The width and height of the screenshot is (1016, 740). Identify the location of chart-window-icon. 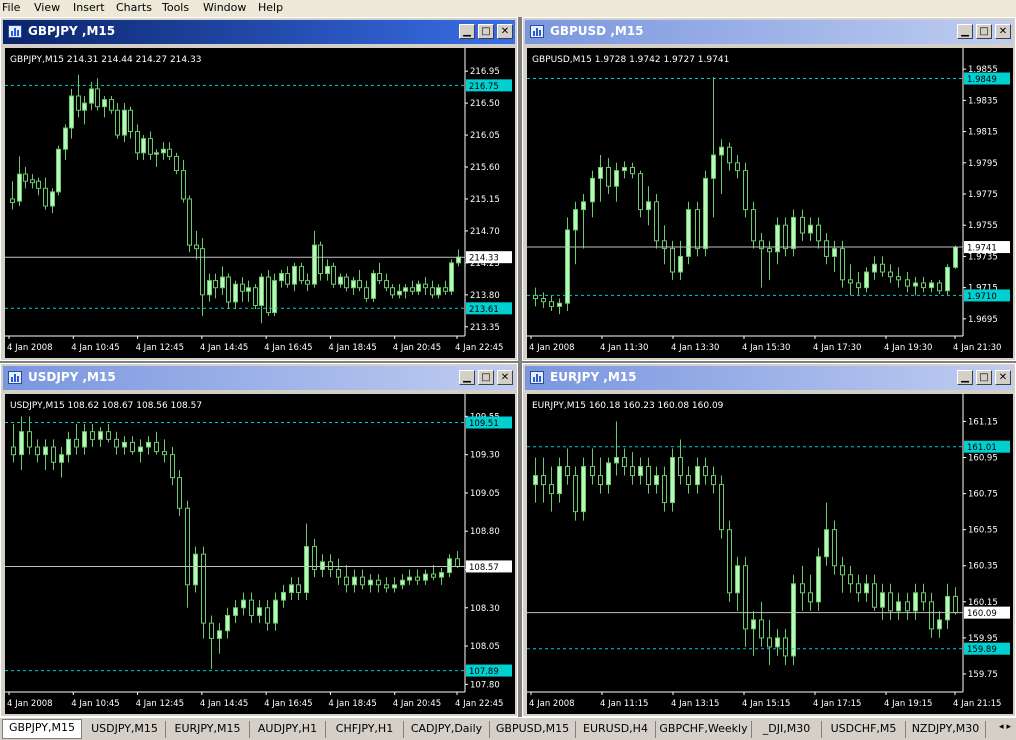
(537, 31).